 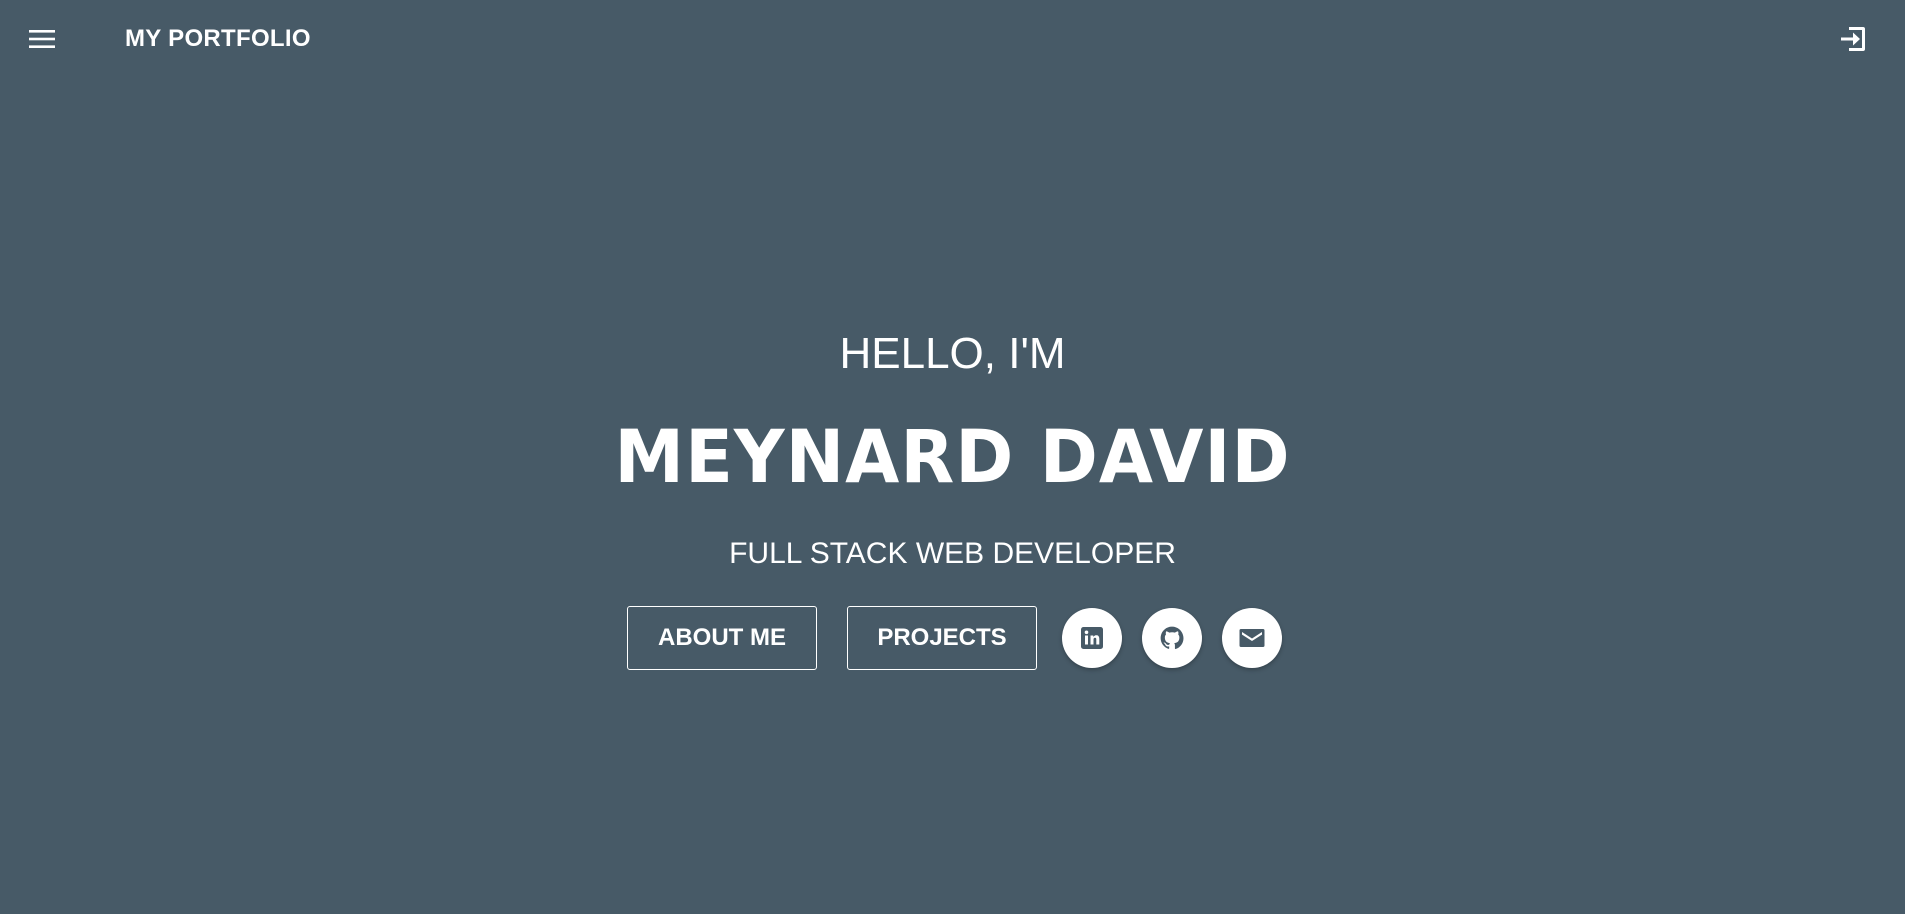 I want to click on hero-name: MEYNARD DAVID, so click(x=952, y=457).